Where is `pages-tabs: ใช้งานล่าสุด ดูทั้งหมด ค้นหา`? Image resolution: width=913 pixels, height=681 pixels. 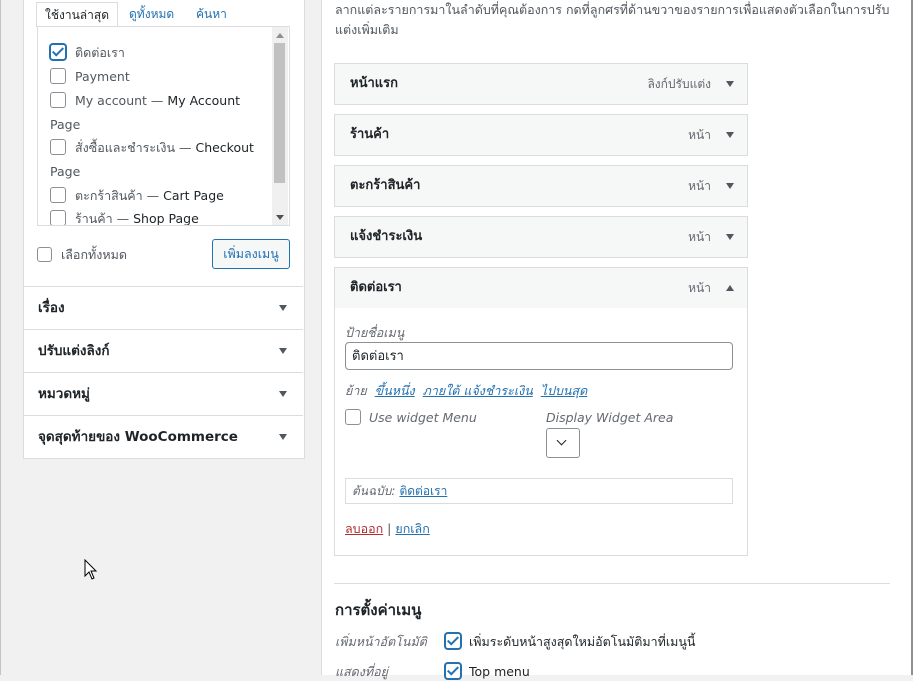 pages-tabs: ใช้งานล่าสุด ดูทั้งหมด ค้นหา is located at coordinates (163, 13).